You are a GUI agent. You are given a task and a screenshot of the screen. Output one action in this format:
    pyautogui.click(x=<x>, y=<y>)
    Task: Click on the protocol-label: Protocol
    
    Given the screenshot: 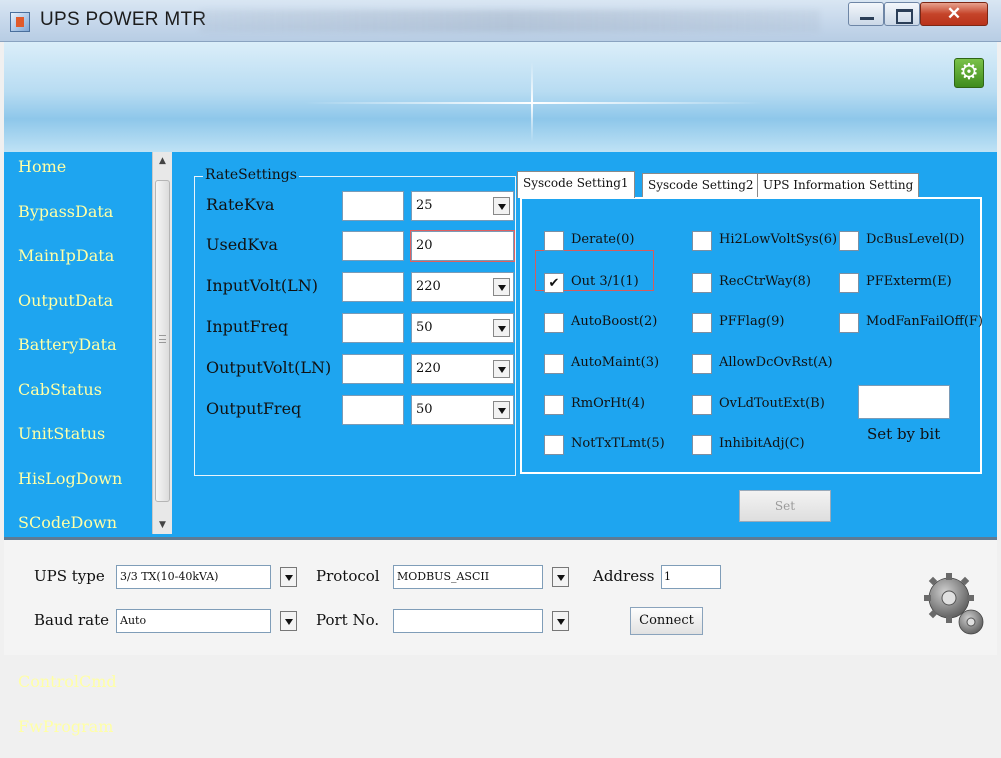 What is the action you would take?
    pyautogui.click(x=348, y=576)
    